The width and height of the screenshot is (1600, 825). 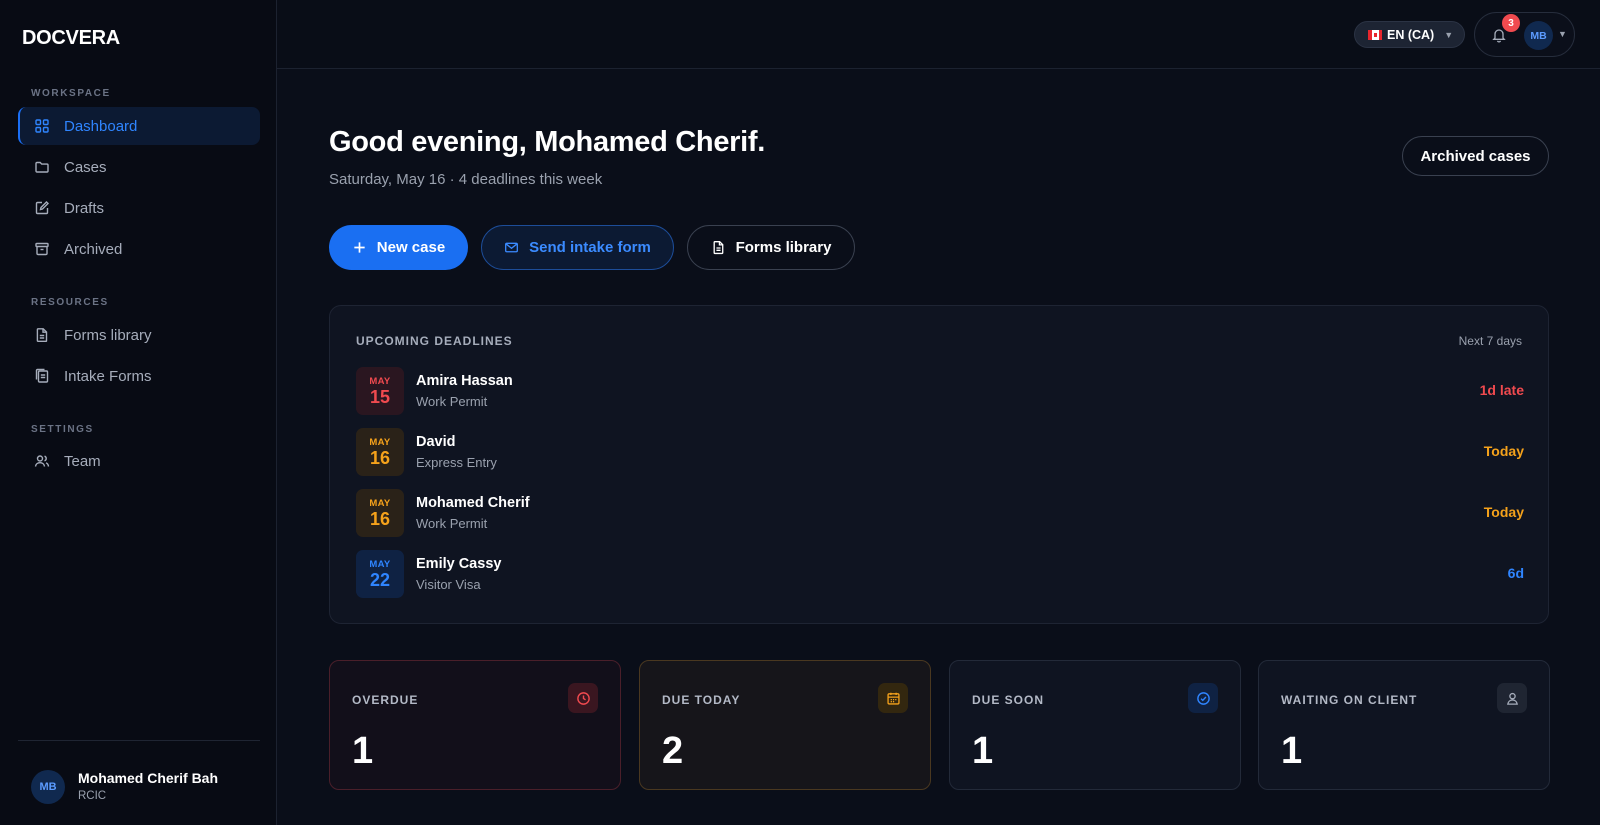 I want to click on deadline-row: MAY 16 David Express Entry Today, so click(x=940, y=452).